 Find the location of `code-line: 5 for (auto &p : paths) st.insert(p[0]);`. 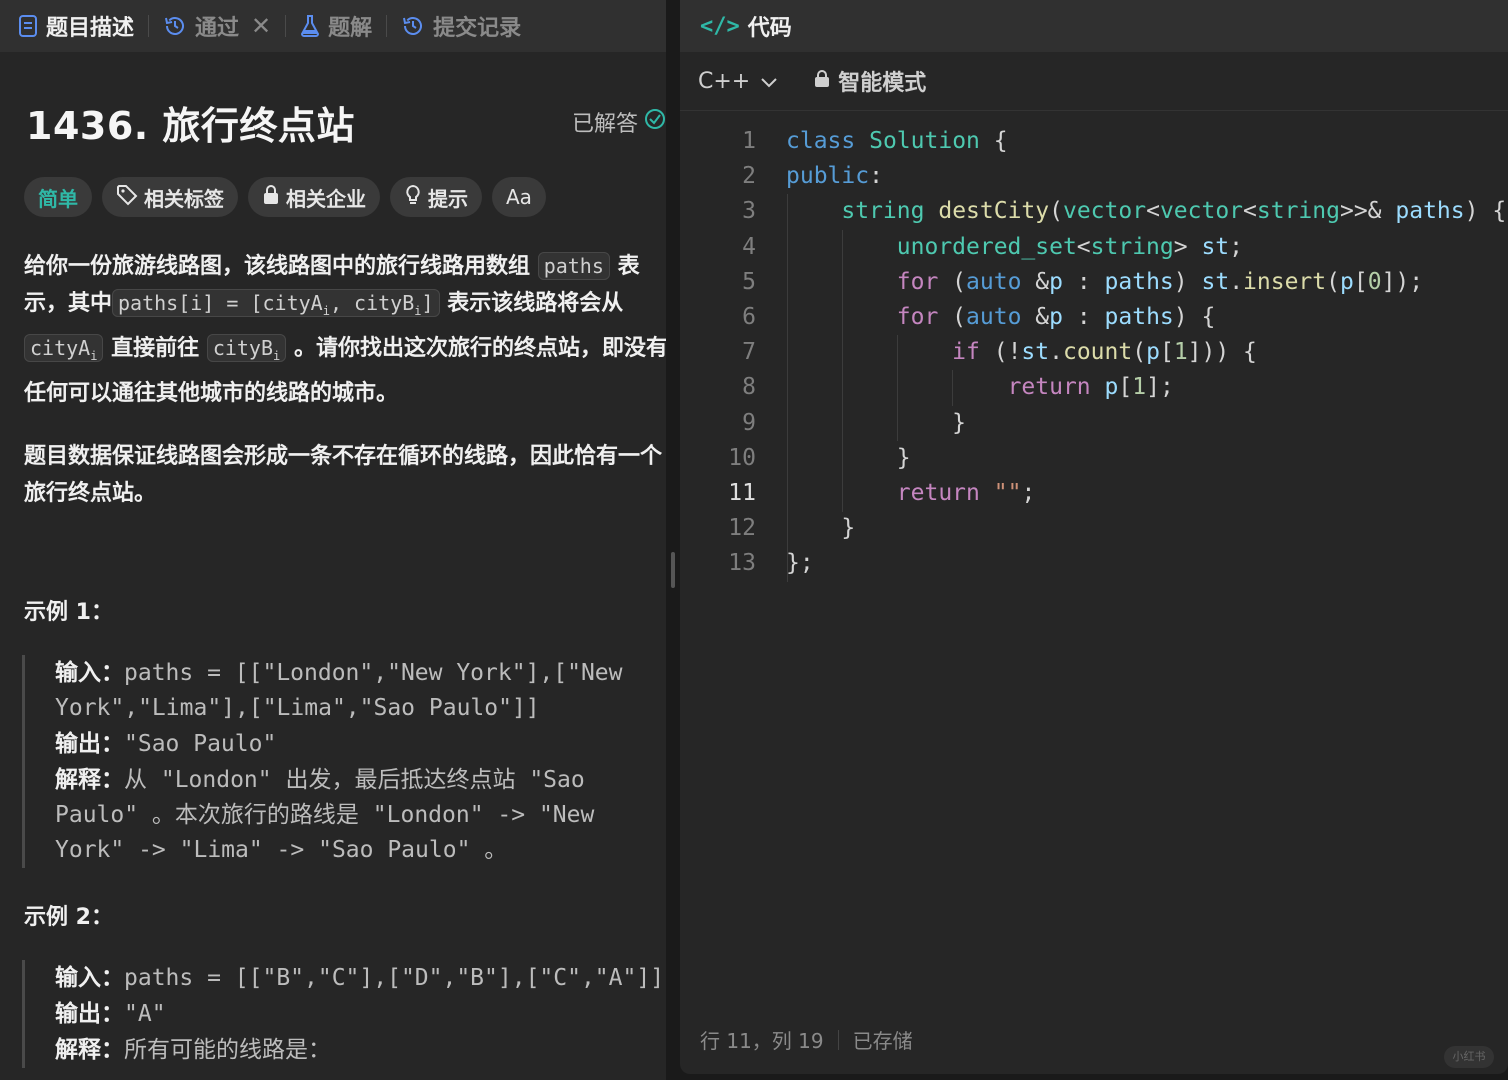

code-line: 5 for (auto &p : paths) st.insert(p[0]); is located at coordinates (1094, 282).